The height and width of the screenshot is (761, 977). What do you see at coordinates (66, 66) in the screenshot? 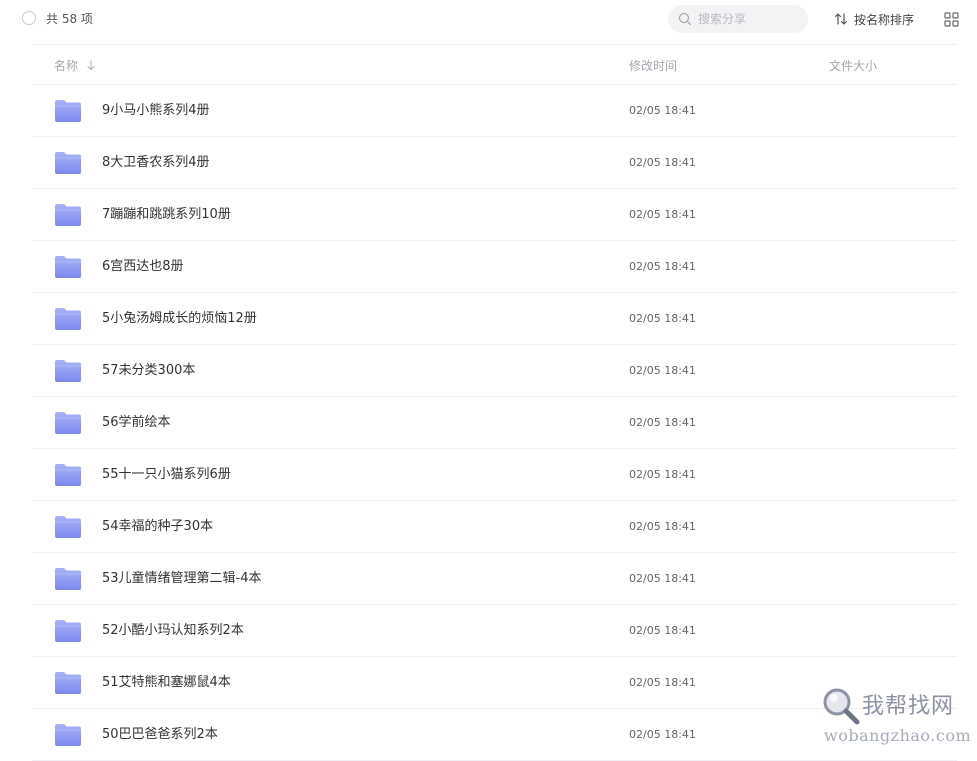
I see `column-name-label: 名称` at bounding box center [66, 66].